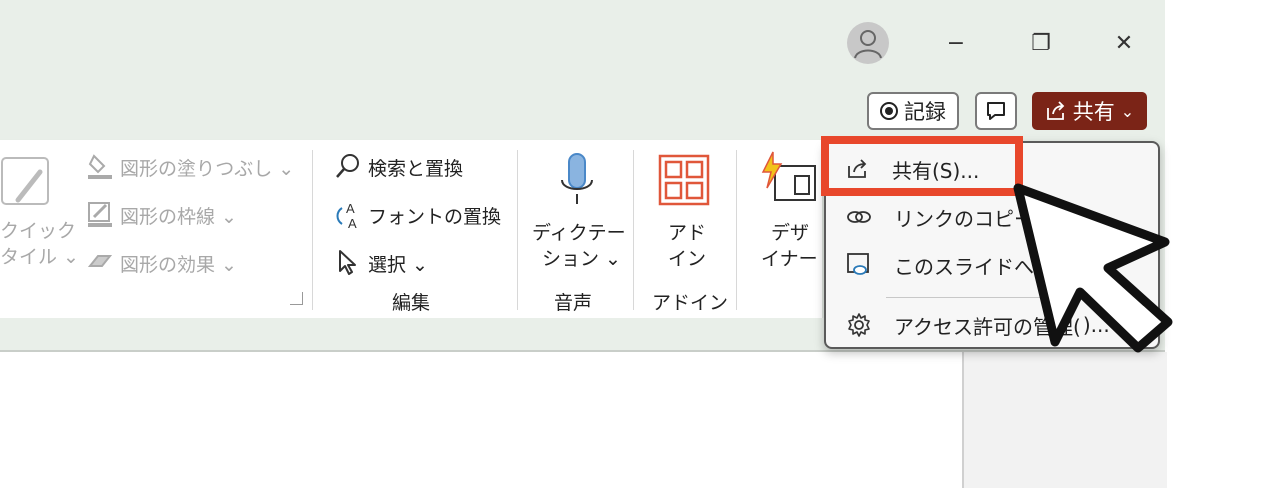 Image resolution: width=1280 pixels, height=488 pixels. I want to click on shape-outline-label: 図形の枠線 ⌄, so click(178, 217).